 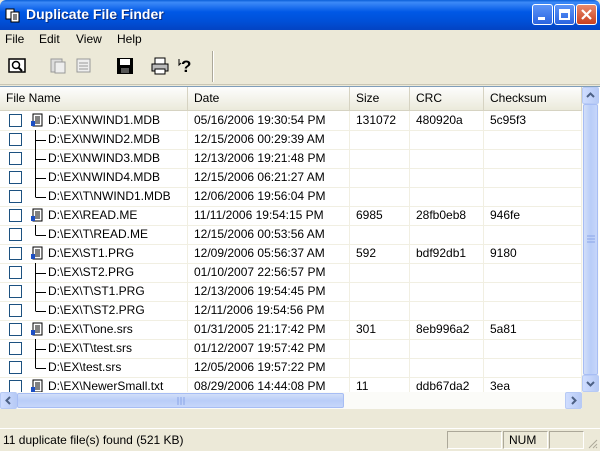 I want to click on horizontal-scrollbar, so click(x=291, y=400).